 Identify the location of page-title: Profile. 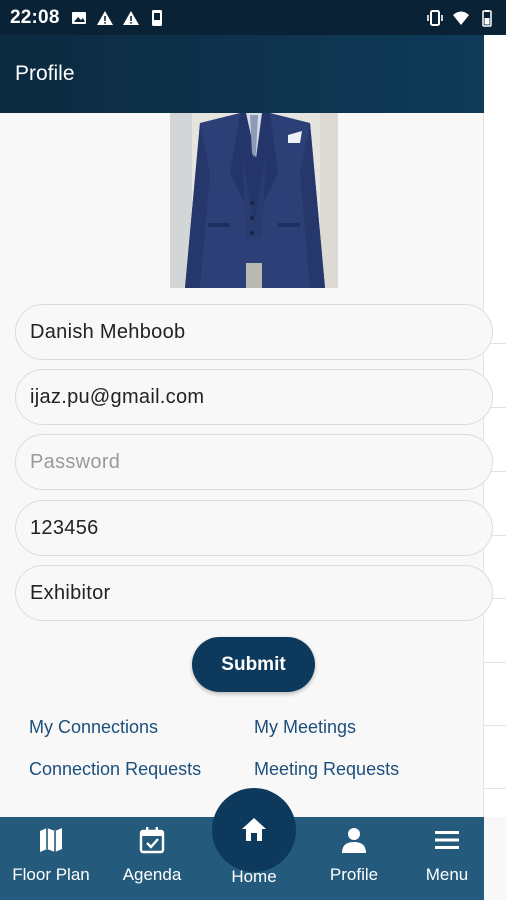
(45, 73).